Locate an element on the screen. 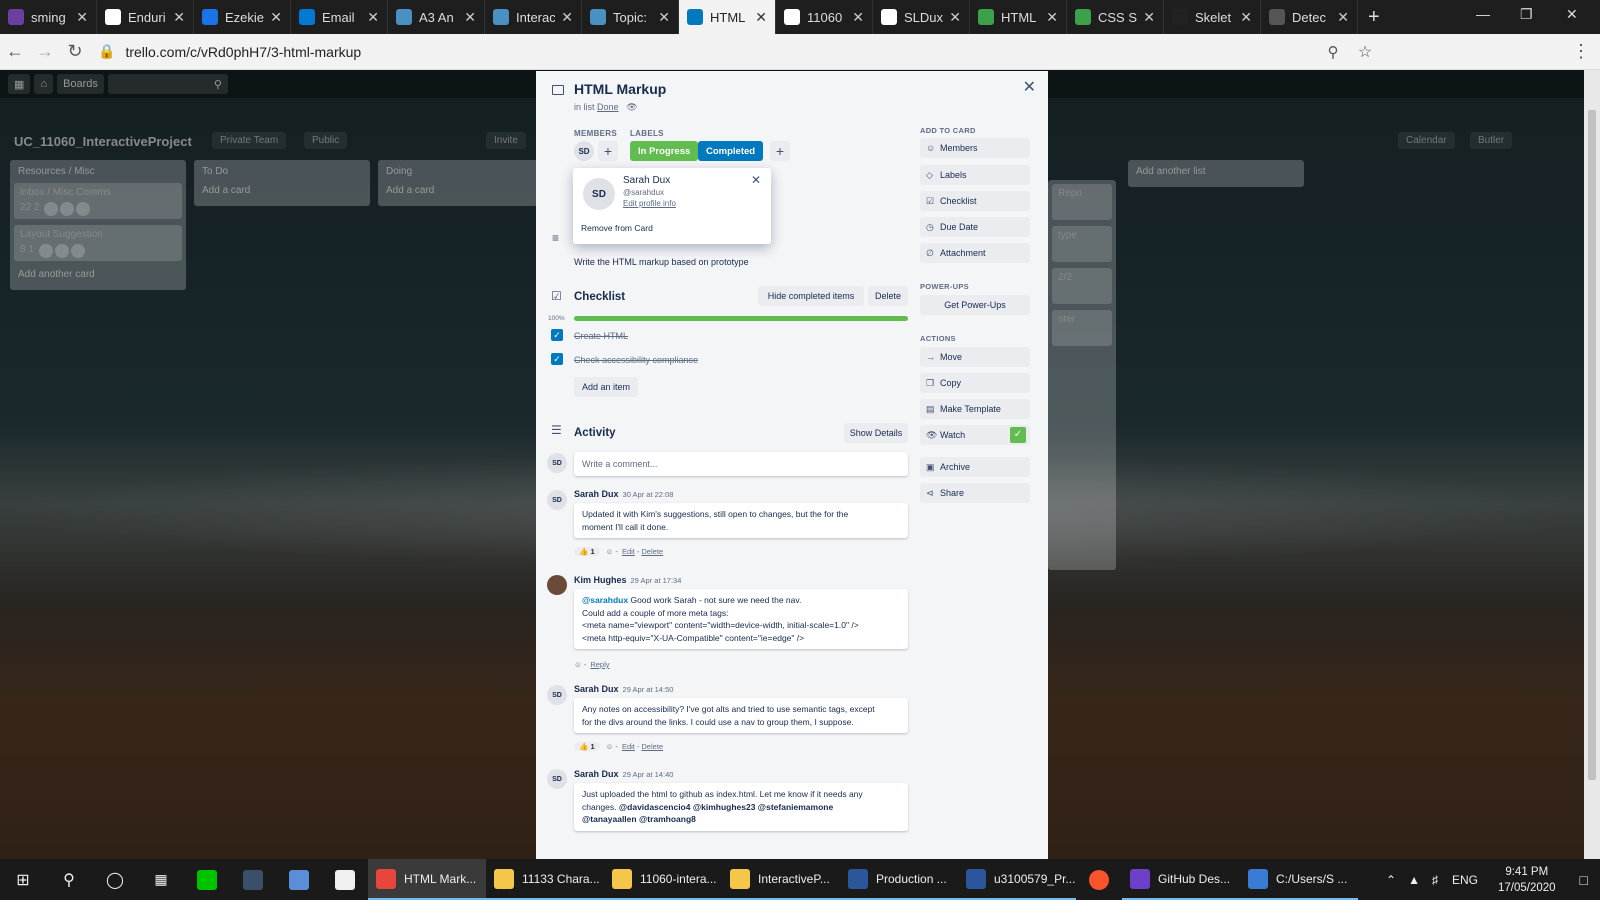 The width and height of the screenshot is (1600, 900). back-icon: ← is located at coordinates (15, 51).